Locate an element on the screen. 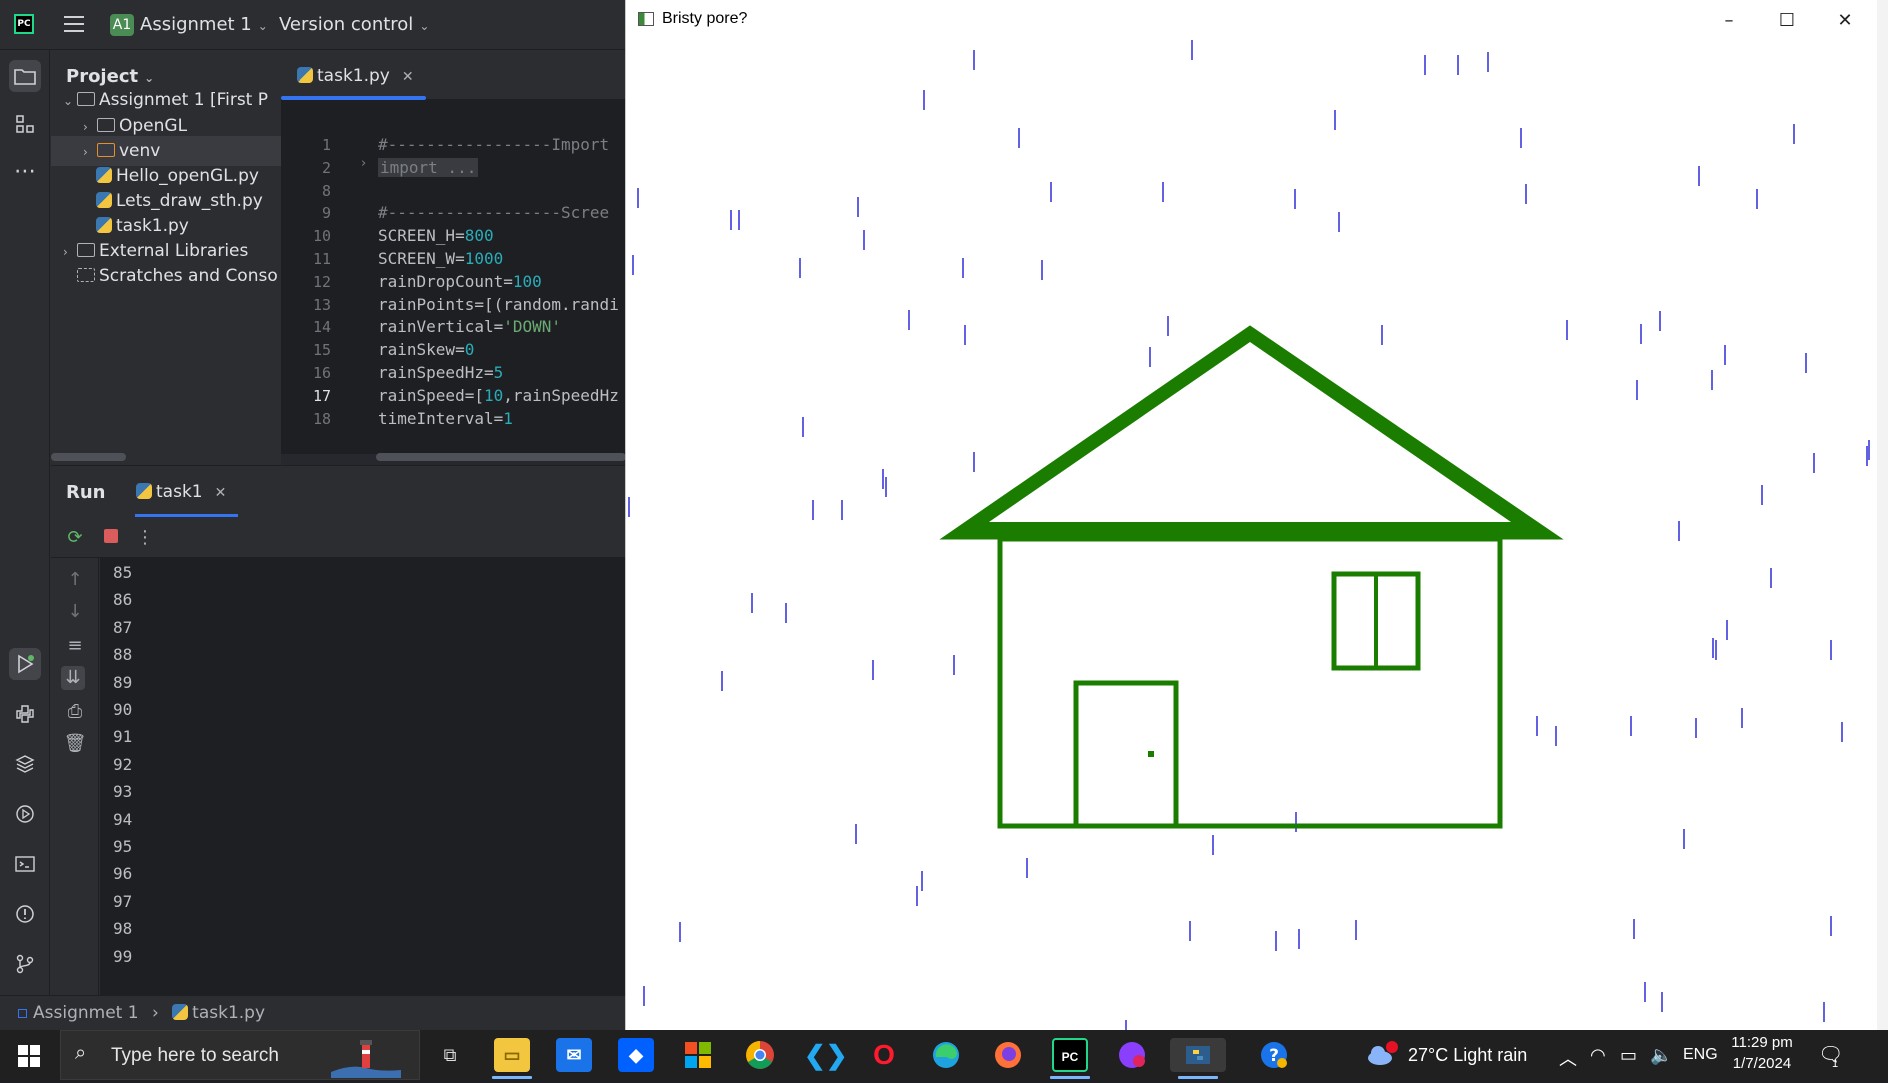  run-tool-icon is located at coordinates (25, 664).